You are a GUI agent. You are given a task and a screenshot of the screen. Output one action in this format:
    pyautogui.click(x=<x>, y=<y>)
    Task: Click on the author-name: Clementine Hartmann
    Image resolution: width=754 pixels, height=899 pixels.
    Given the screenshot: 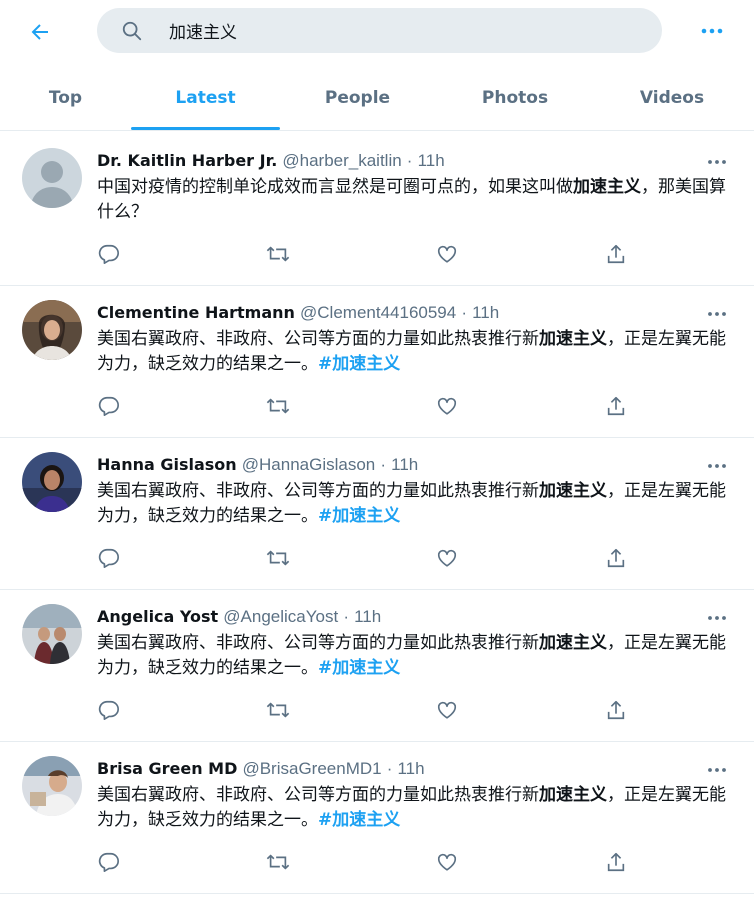 What is the action you would take?
    pyautogui.click(x=196, y=312)
    